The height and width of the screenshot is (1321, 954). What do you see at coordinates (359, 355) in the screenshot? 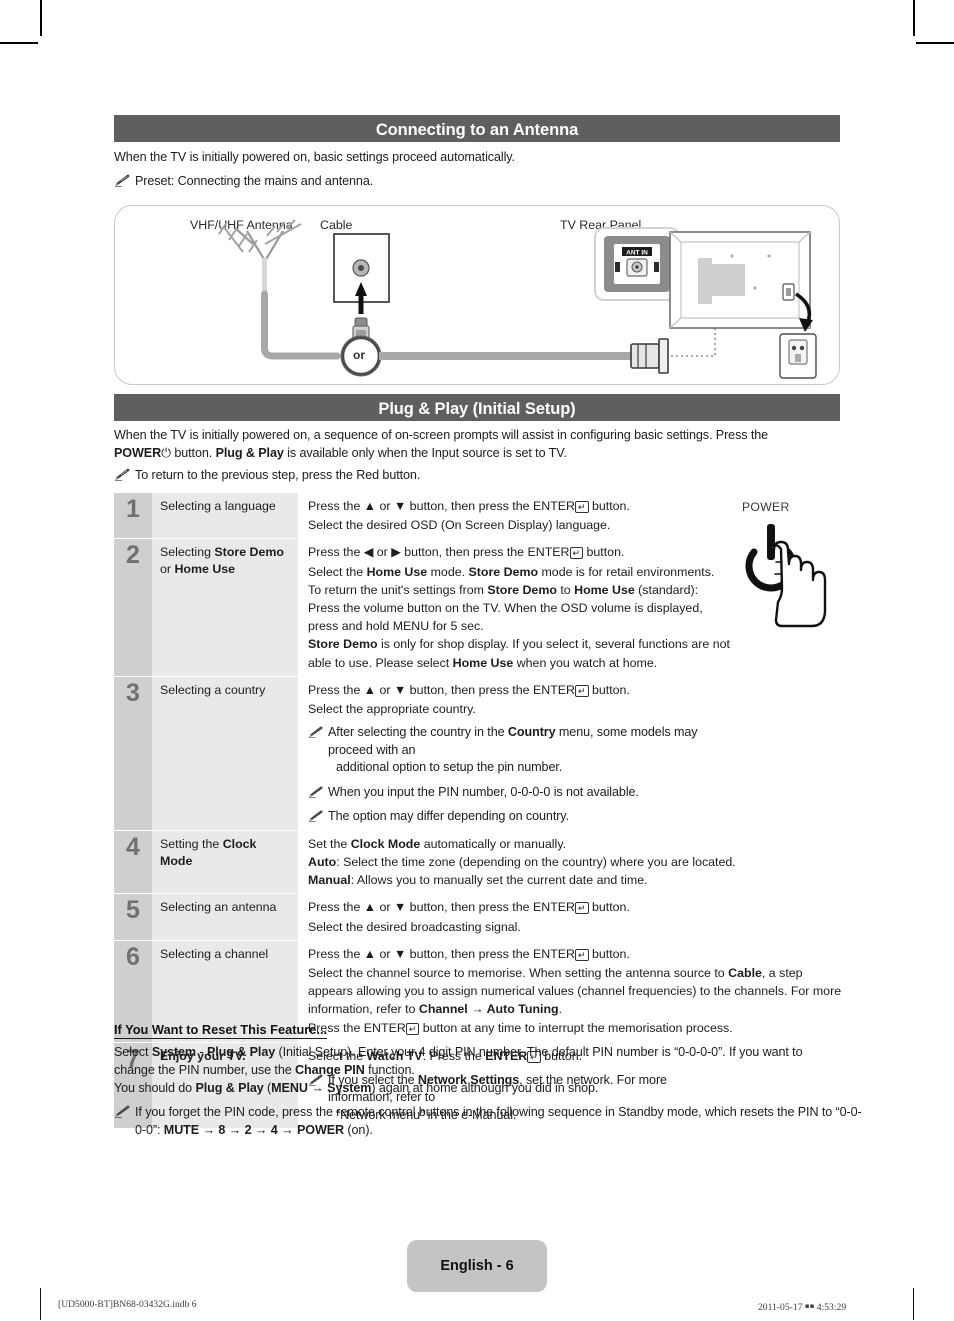
I see `diagram-label-or: or` at bounding box center [359, 355].